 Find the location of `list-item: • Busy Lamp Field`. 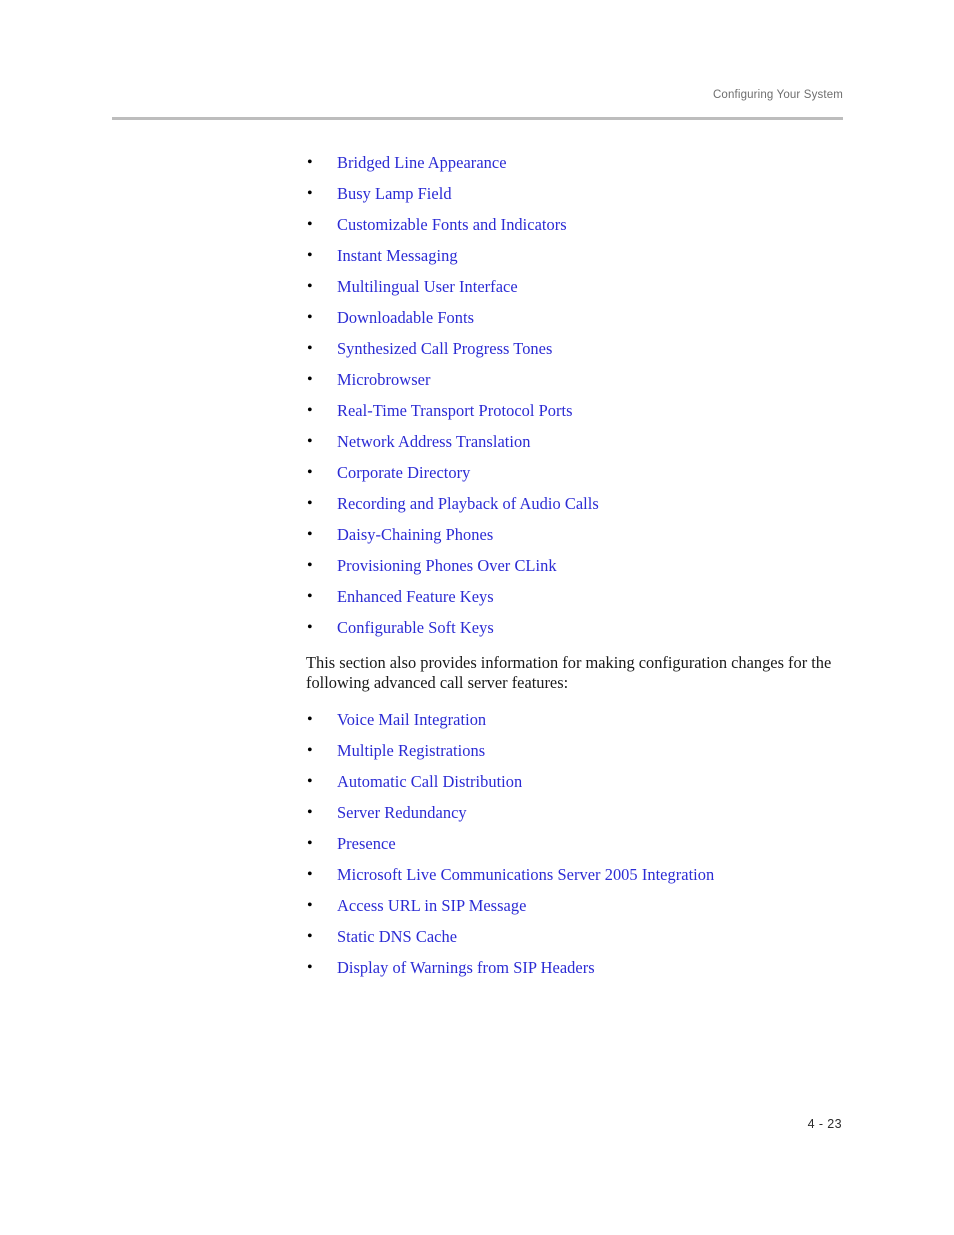

list-item: • Busy Lamp Field is located at coordinates (586, 193).